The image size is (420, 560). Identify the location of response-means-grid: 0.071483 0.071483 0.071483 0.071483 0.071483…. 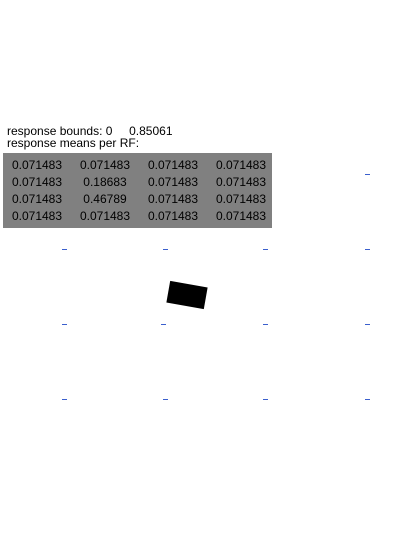
(137, 190).